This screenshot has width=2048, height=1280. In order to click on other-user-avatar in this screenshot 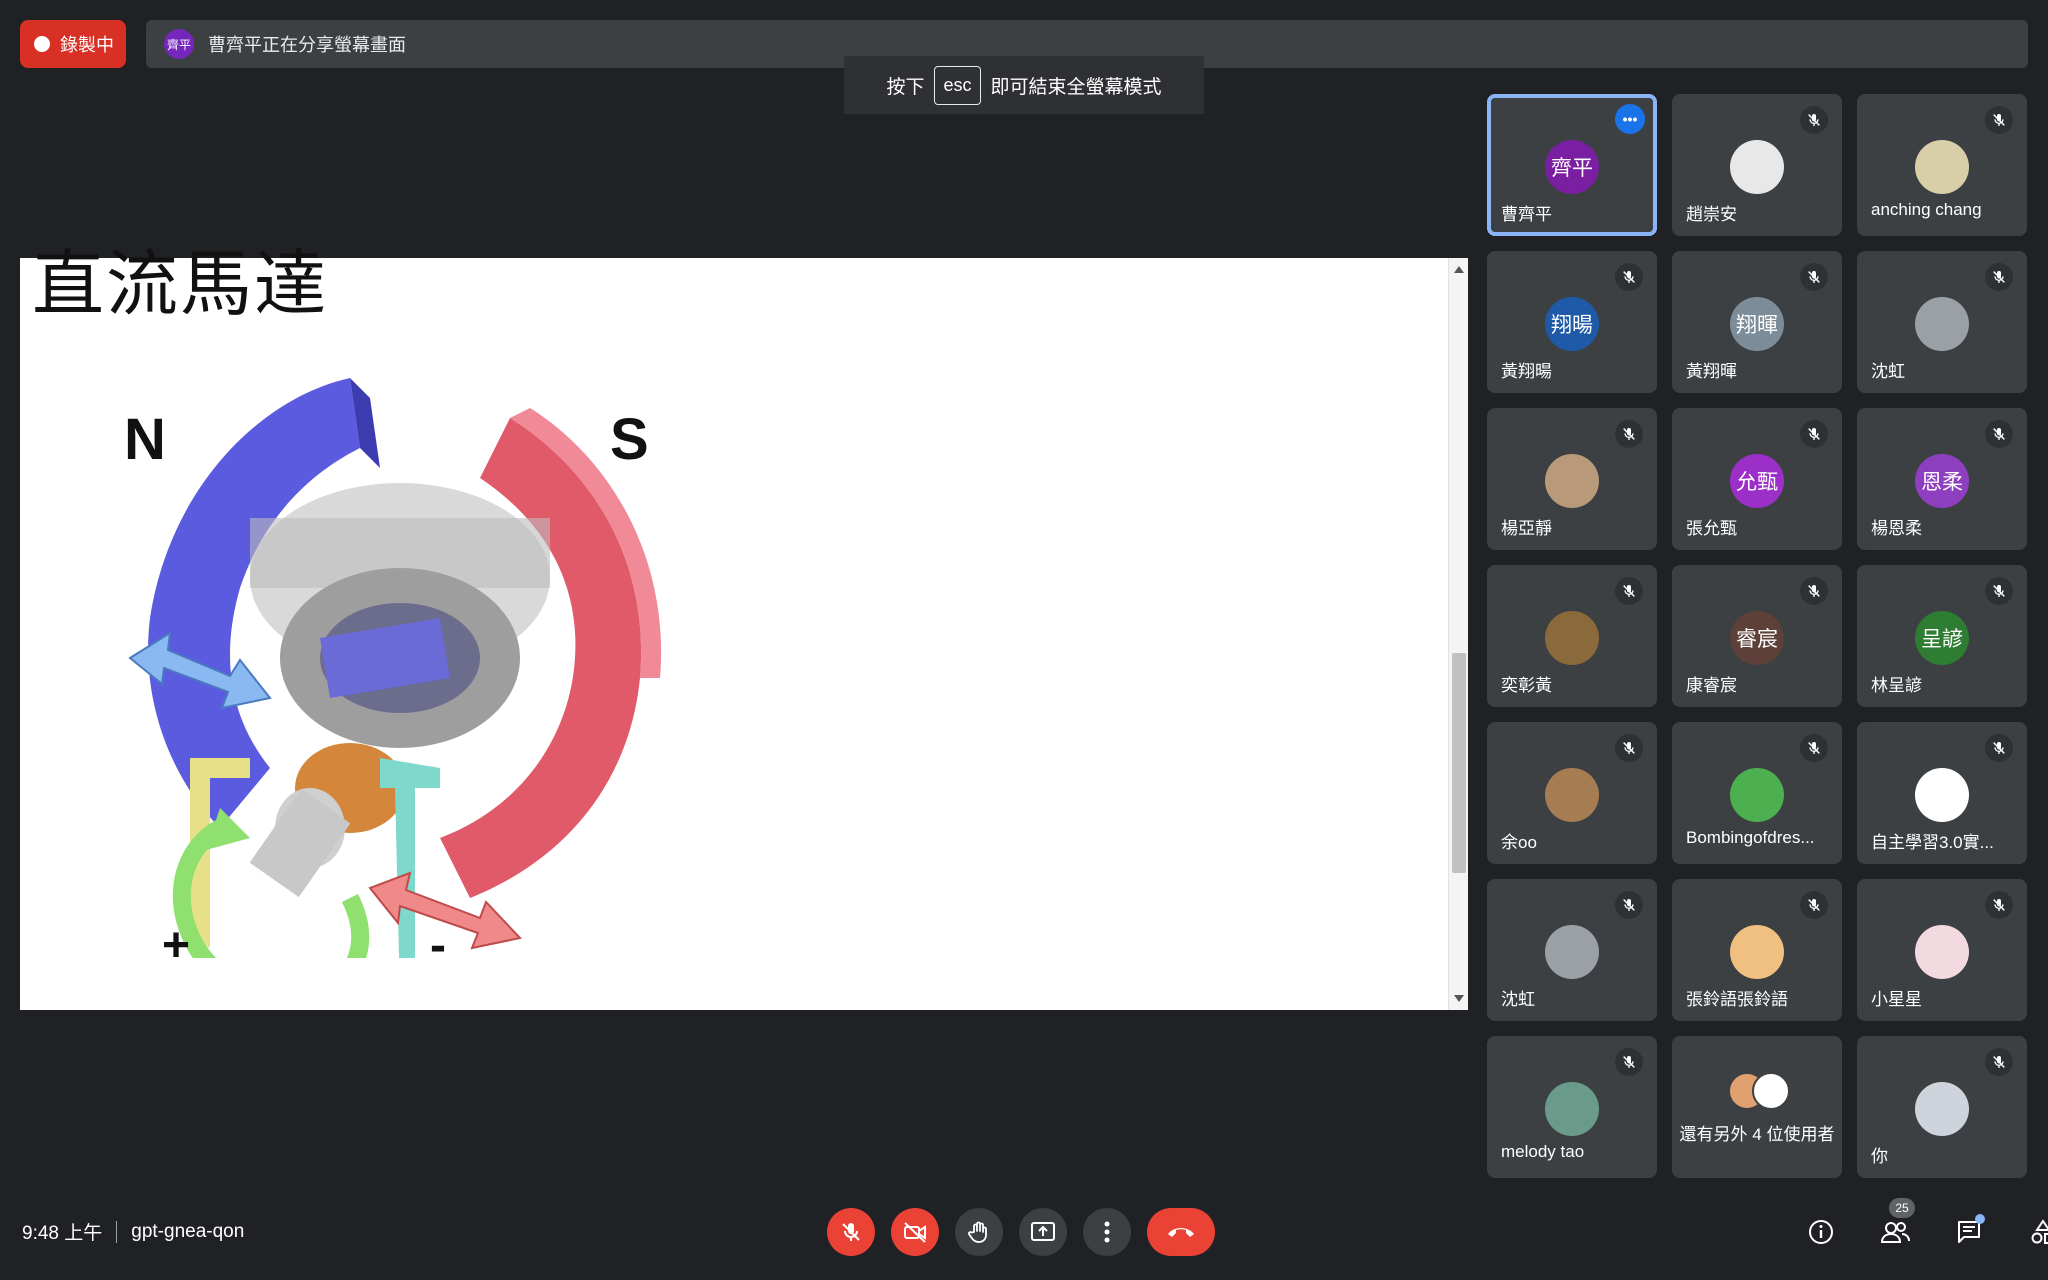, I will do `click(1771, 1091)`.